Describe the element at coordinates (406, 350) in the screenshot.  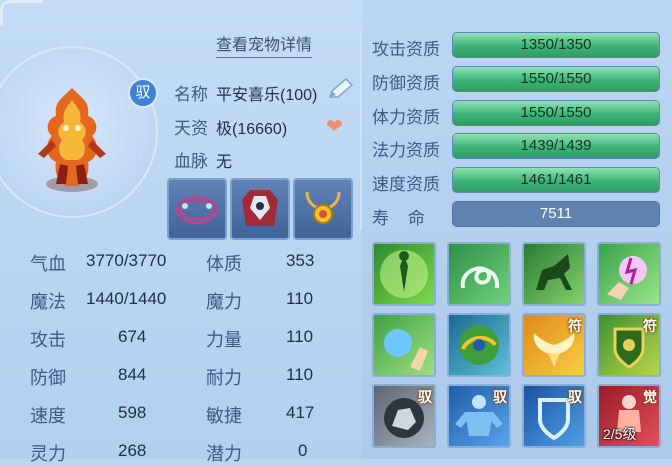
I see `water-palm-skill-icon` at that location.